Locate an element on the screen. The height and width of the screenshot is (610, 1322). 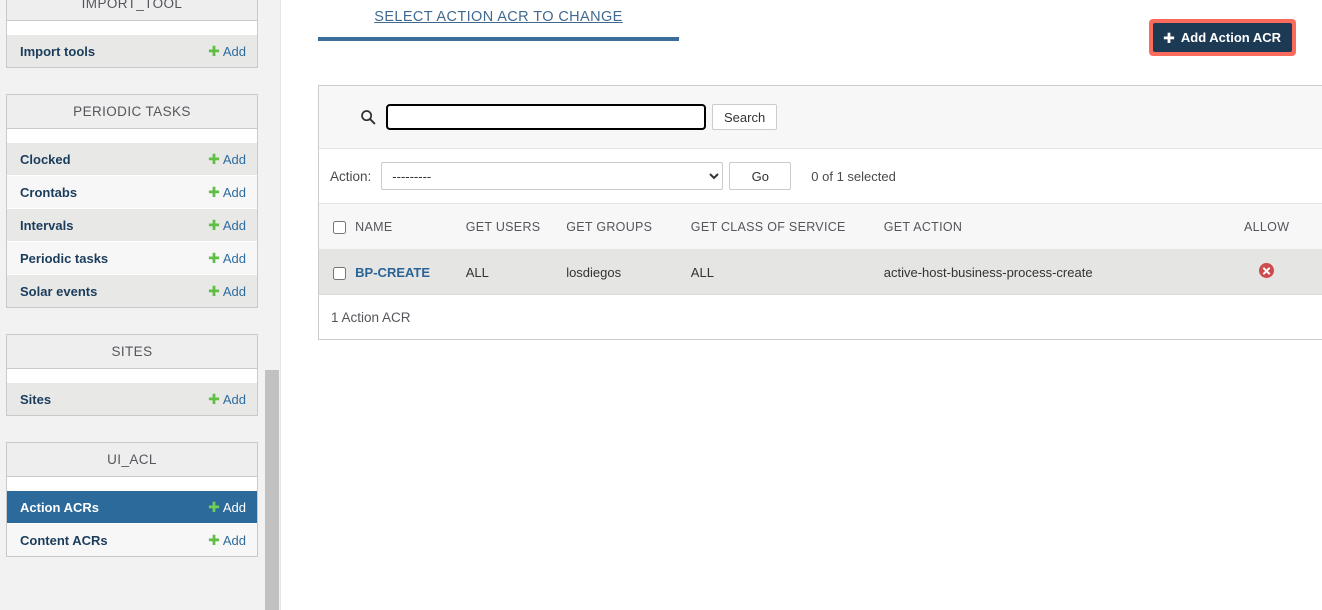
action-label: Action: is located at coordinates (351, 176).